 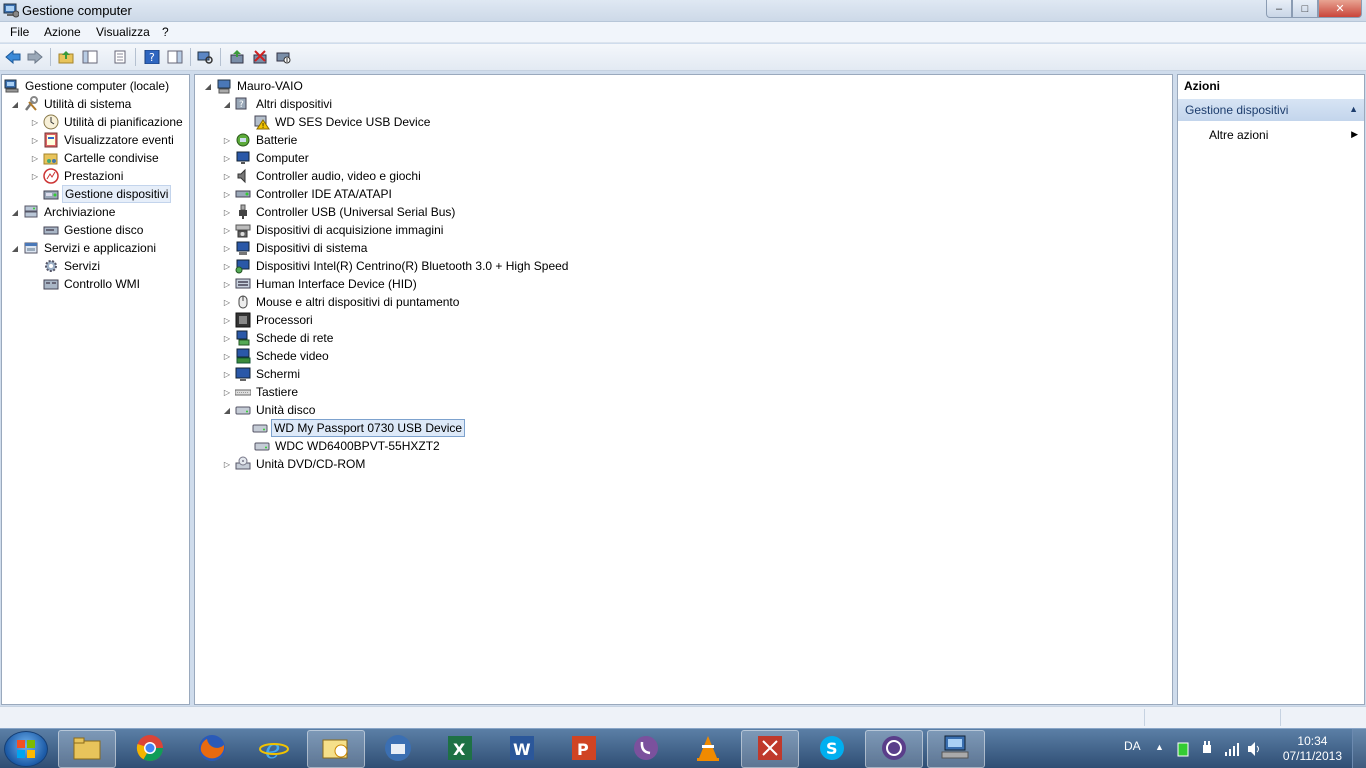 I want to click on menu-help: ?, so click(x=165, y=32).